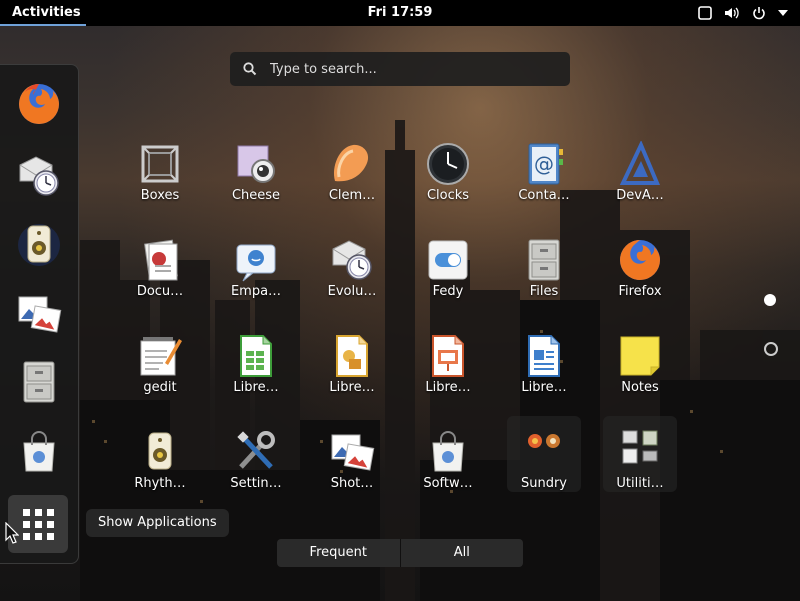 This screenshot has height=601, width=800. I want to click on app-label: Cheese, so click(256, 195).